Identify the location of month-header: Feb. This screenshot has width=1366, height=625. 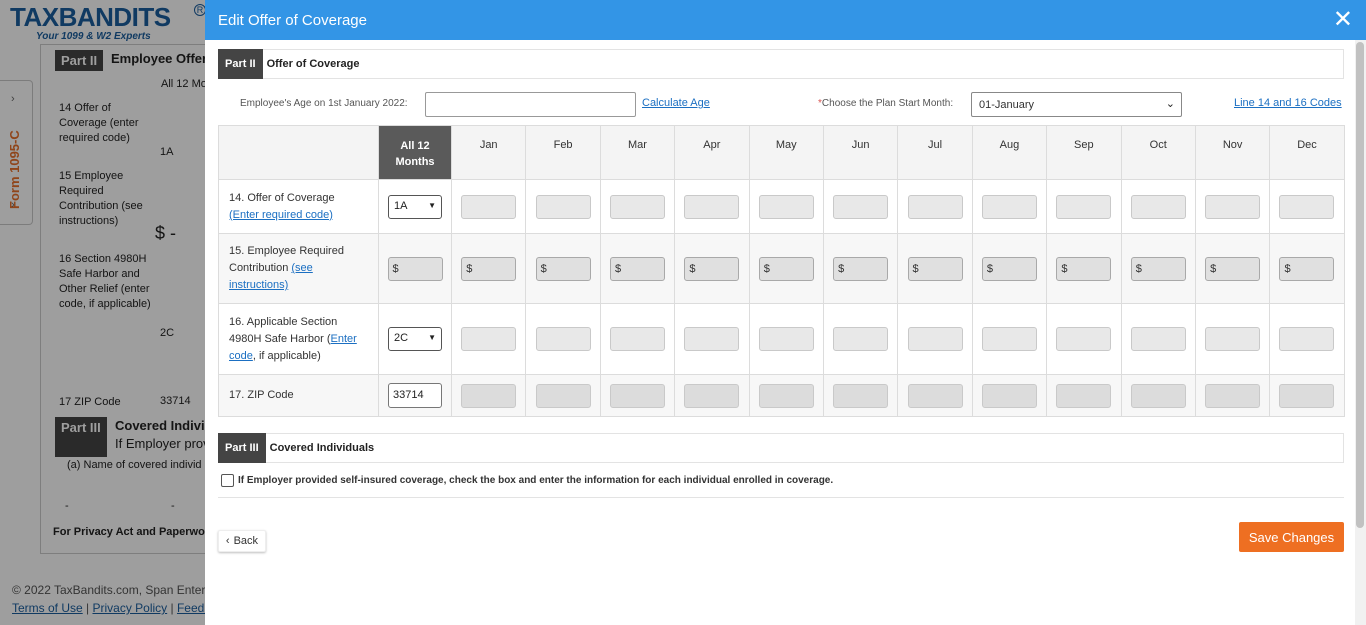
(563, 152).